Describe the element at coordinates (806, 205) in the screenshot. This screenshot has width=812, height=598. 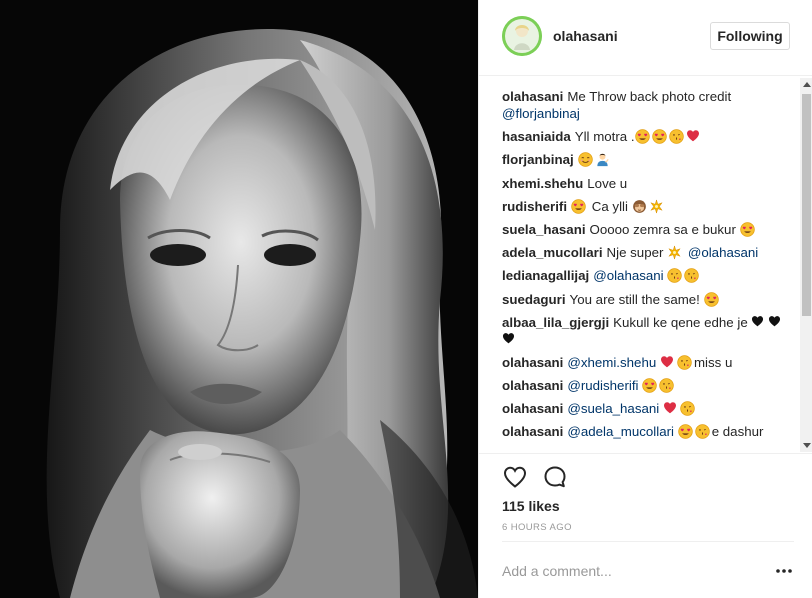
I see `scroll-thumb` at that location.